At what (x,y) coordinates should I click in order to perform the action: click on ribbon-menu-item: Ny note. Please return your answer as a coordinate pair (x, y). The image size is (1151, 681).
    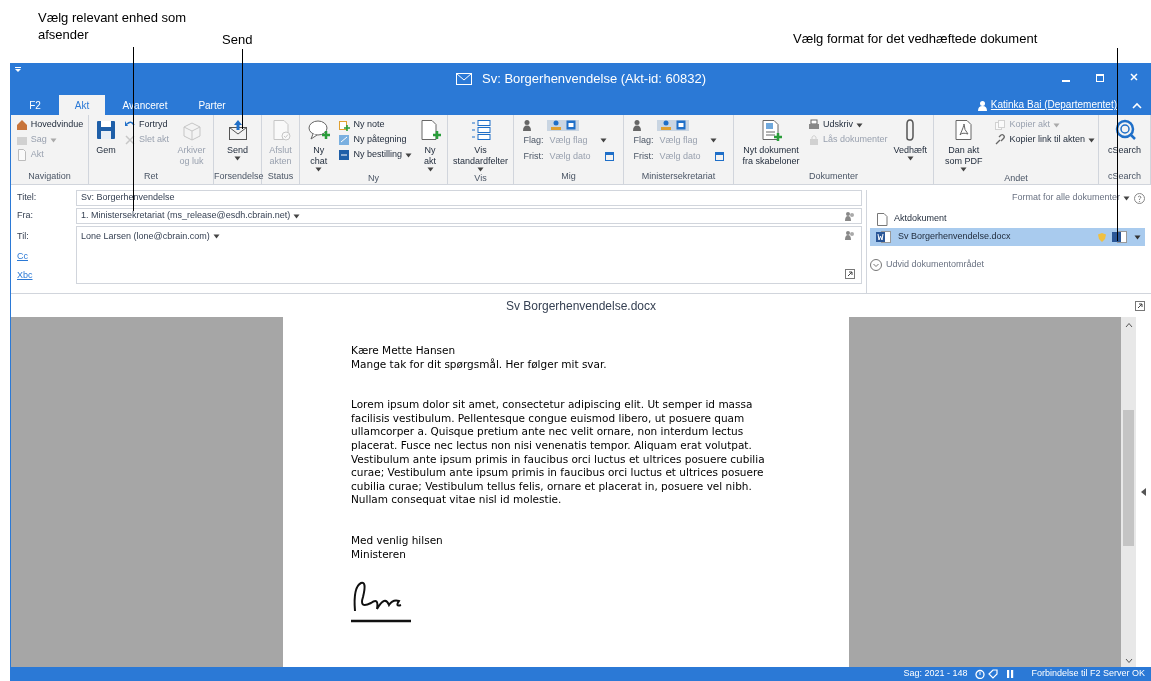
    Looking at the image, I should click on (361, 125).